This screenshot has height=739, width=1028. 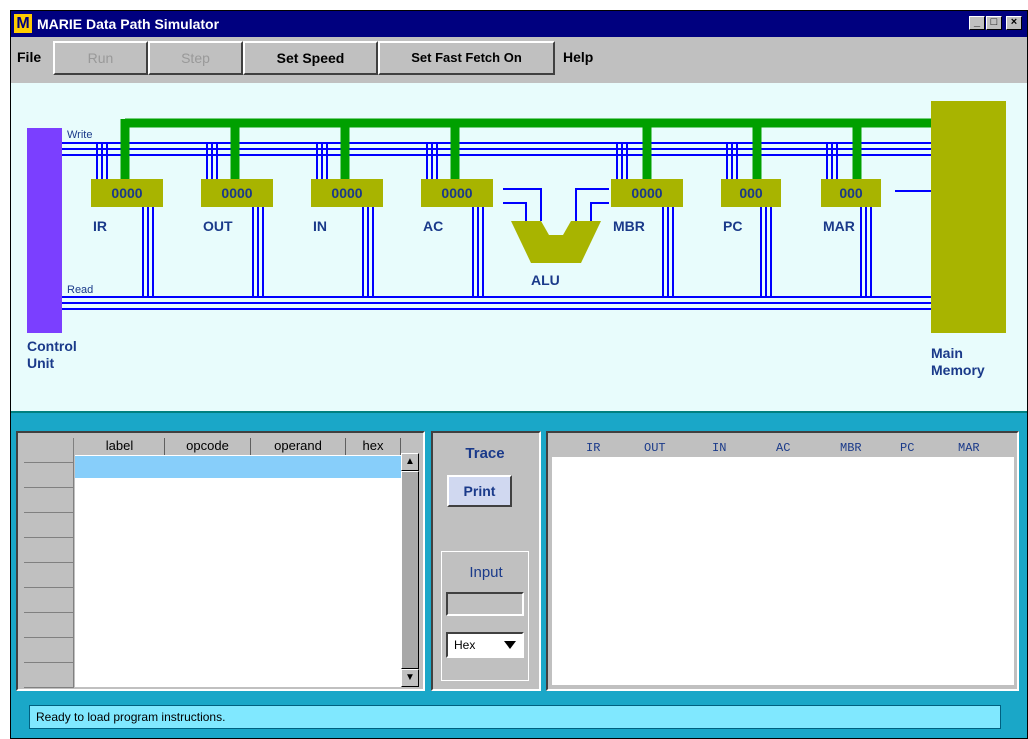 I want to click on read-bus, so click(x=496, y=303).